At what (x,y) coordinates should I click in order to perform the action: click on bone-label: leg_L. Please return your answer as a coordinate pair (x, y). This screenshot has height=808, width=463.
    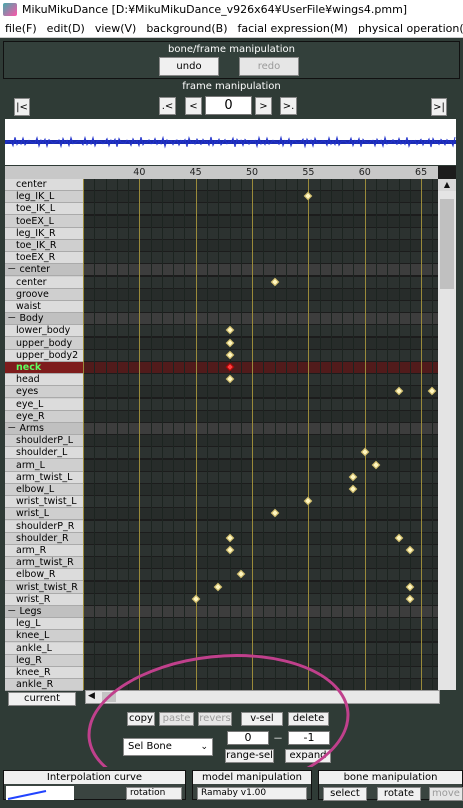
    Looking at the image, I should click on (44, 624).